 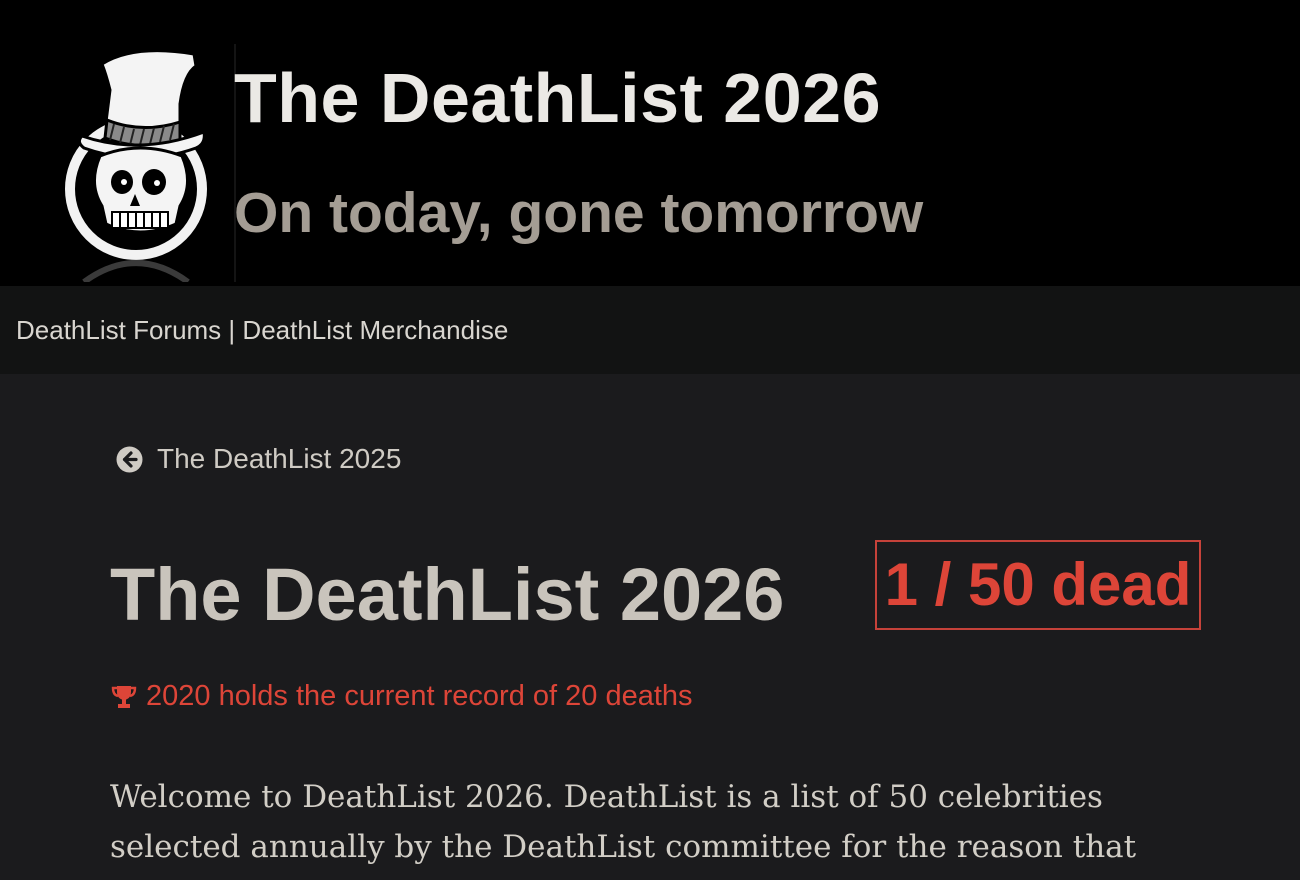 What do you see at coordinates (124, 697) in the screenshot?
I see `trophy-icon` at bounding box center [124, 697].